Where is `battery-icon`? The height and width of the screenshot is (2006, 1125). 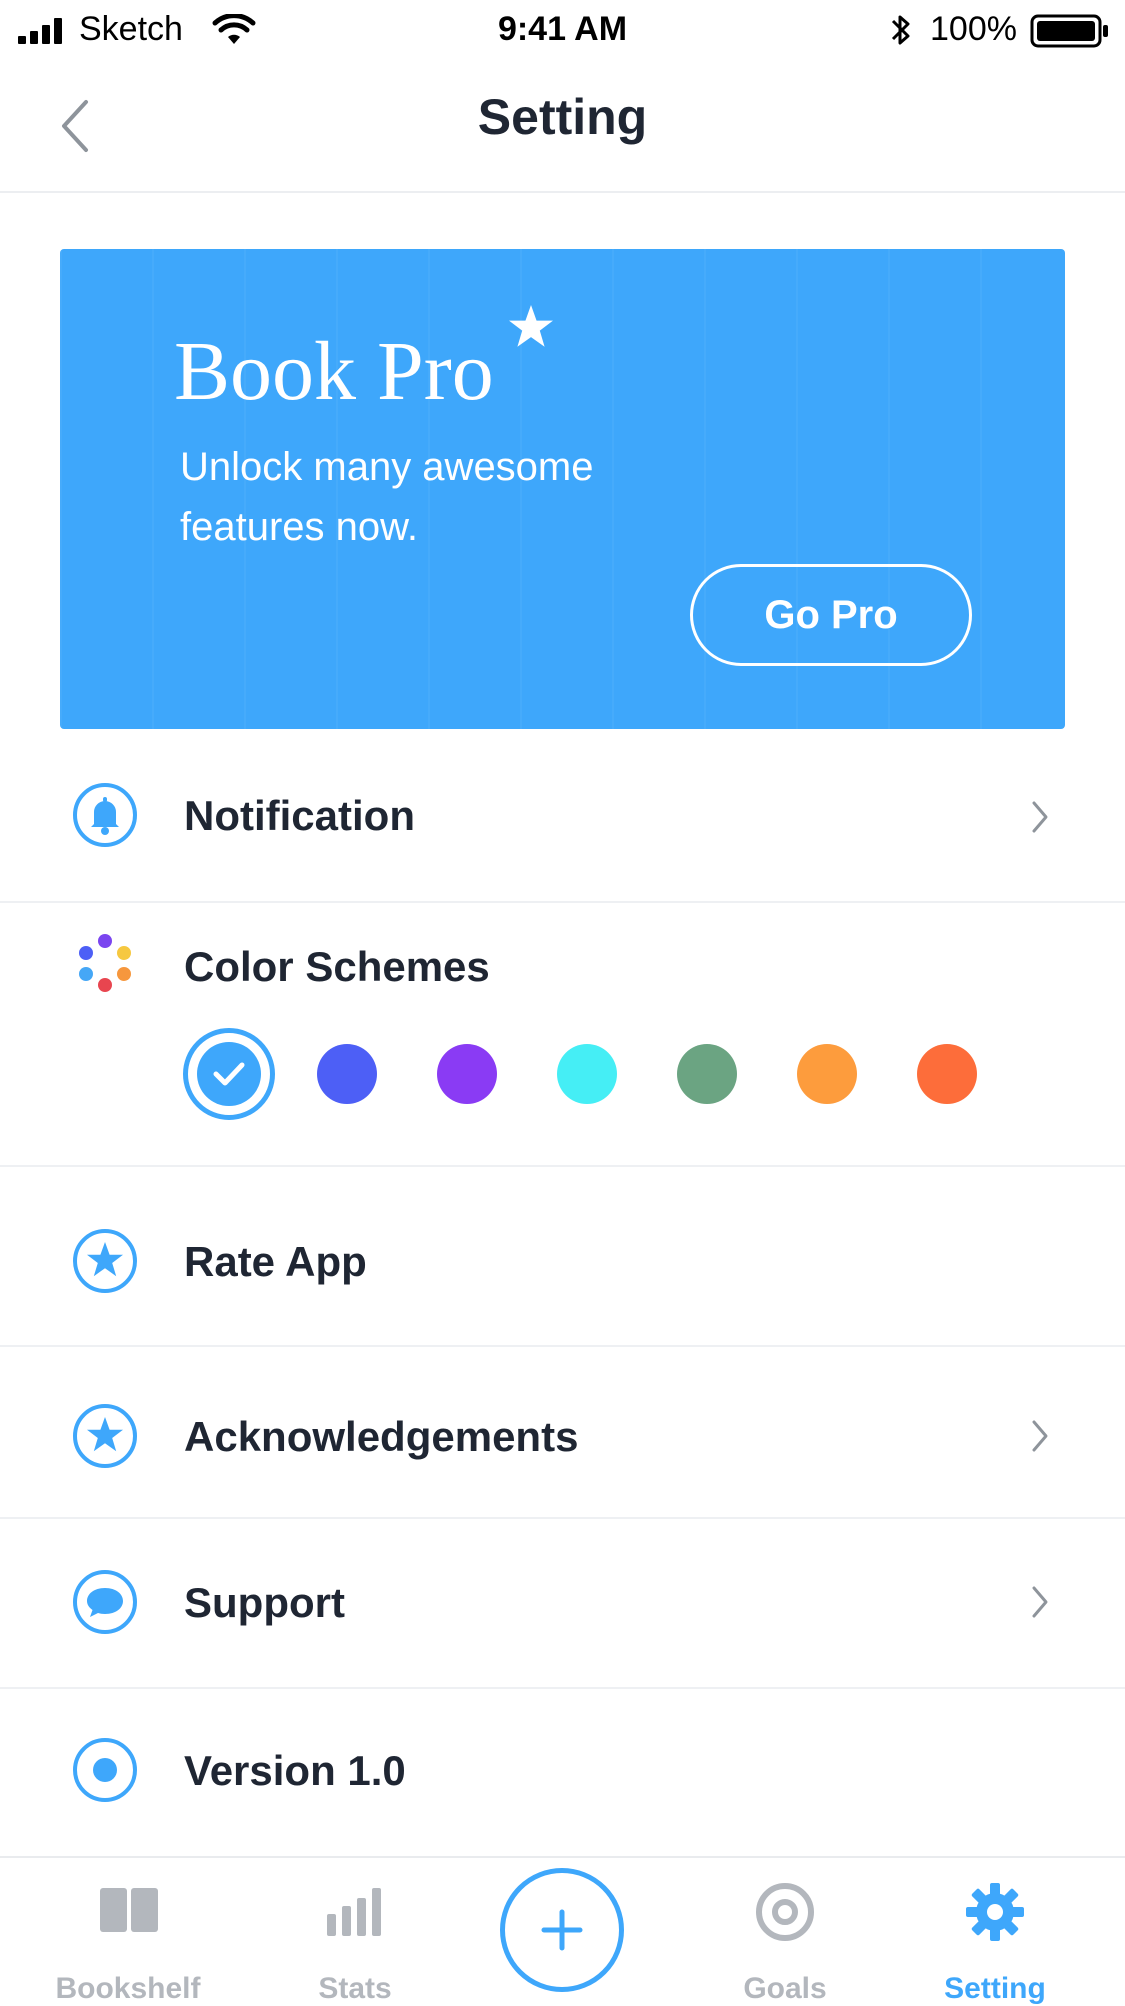
battery-icon is located at coordinates (1069, 31).